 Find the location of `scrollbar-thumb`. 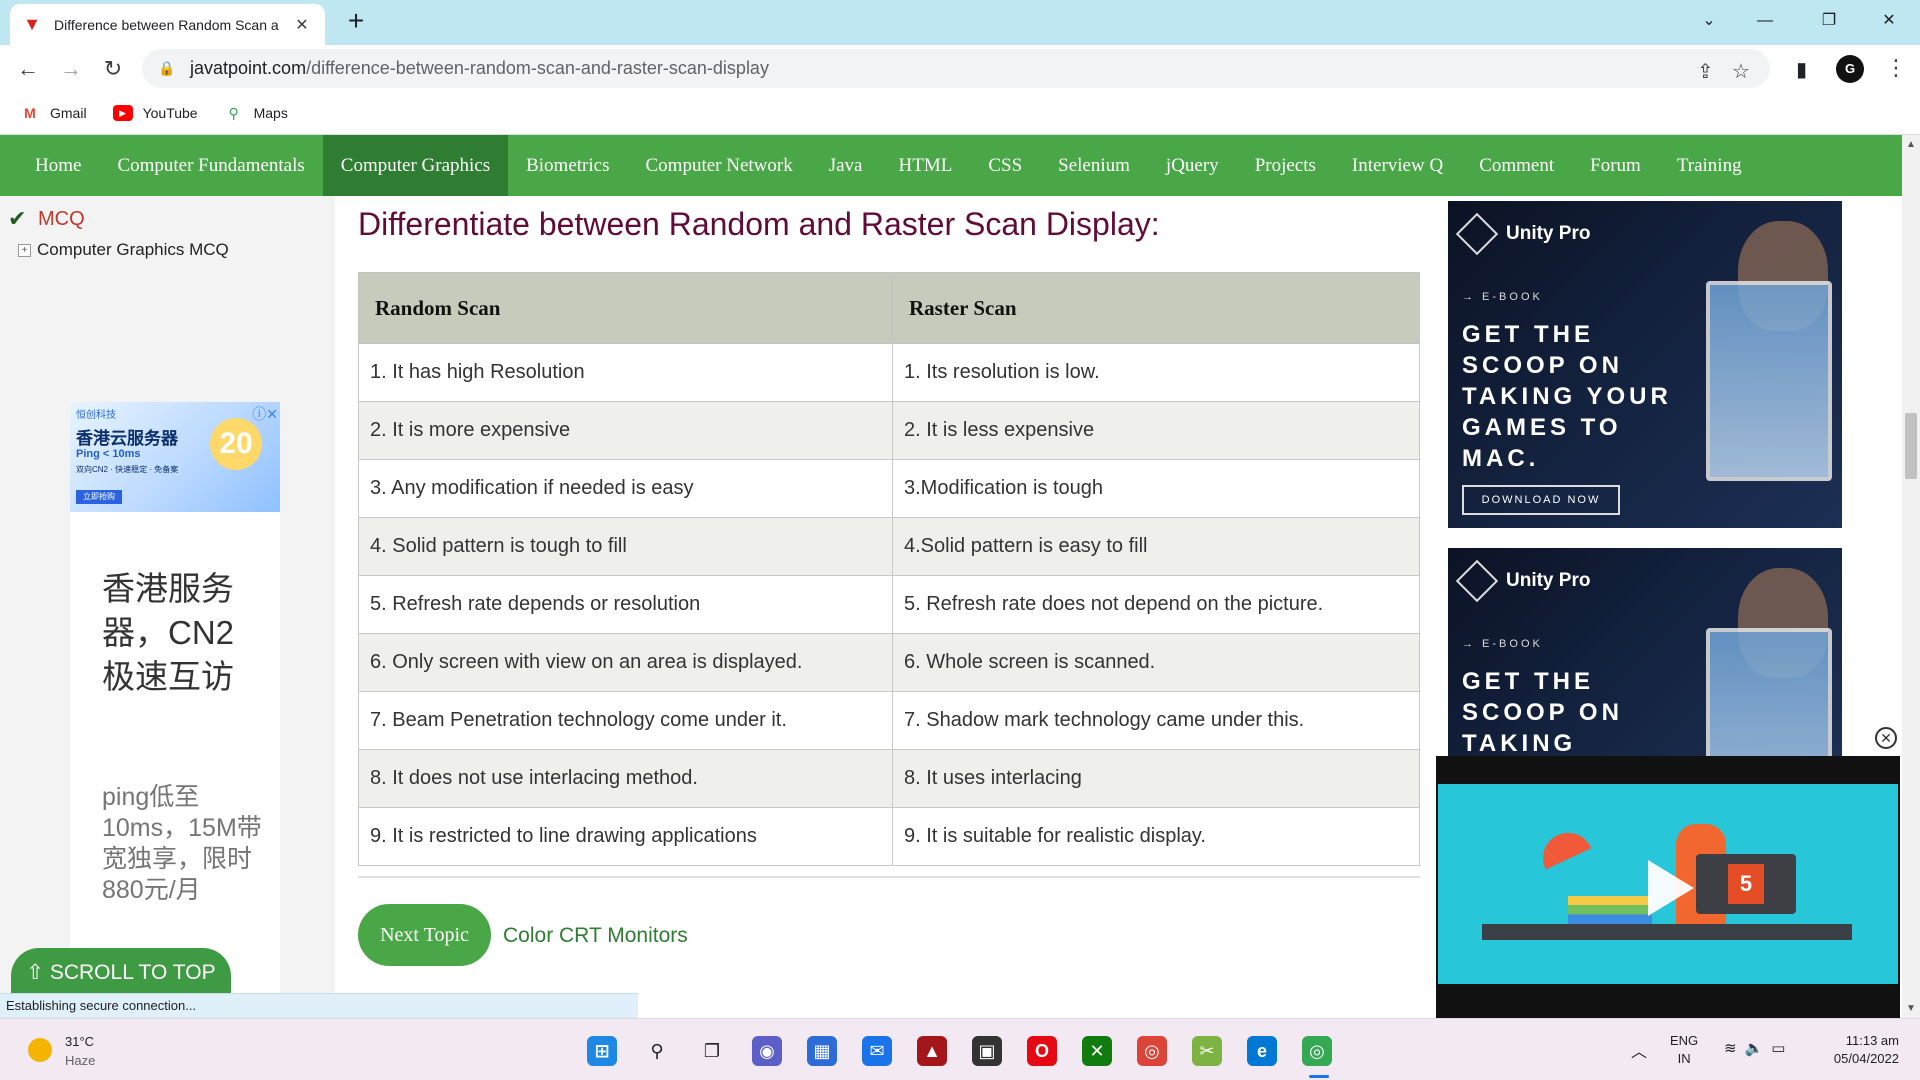

scrollbar-thumb is located at coordinates (1911, 446).